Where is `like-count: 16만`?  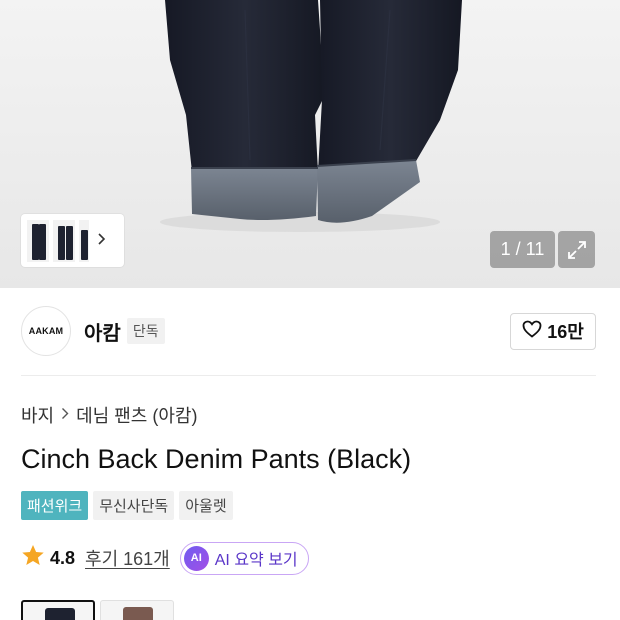
like-count: 16만 is located at coordinates (565, 332).